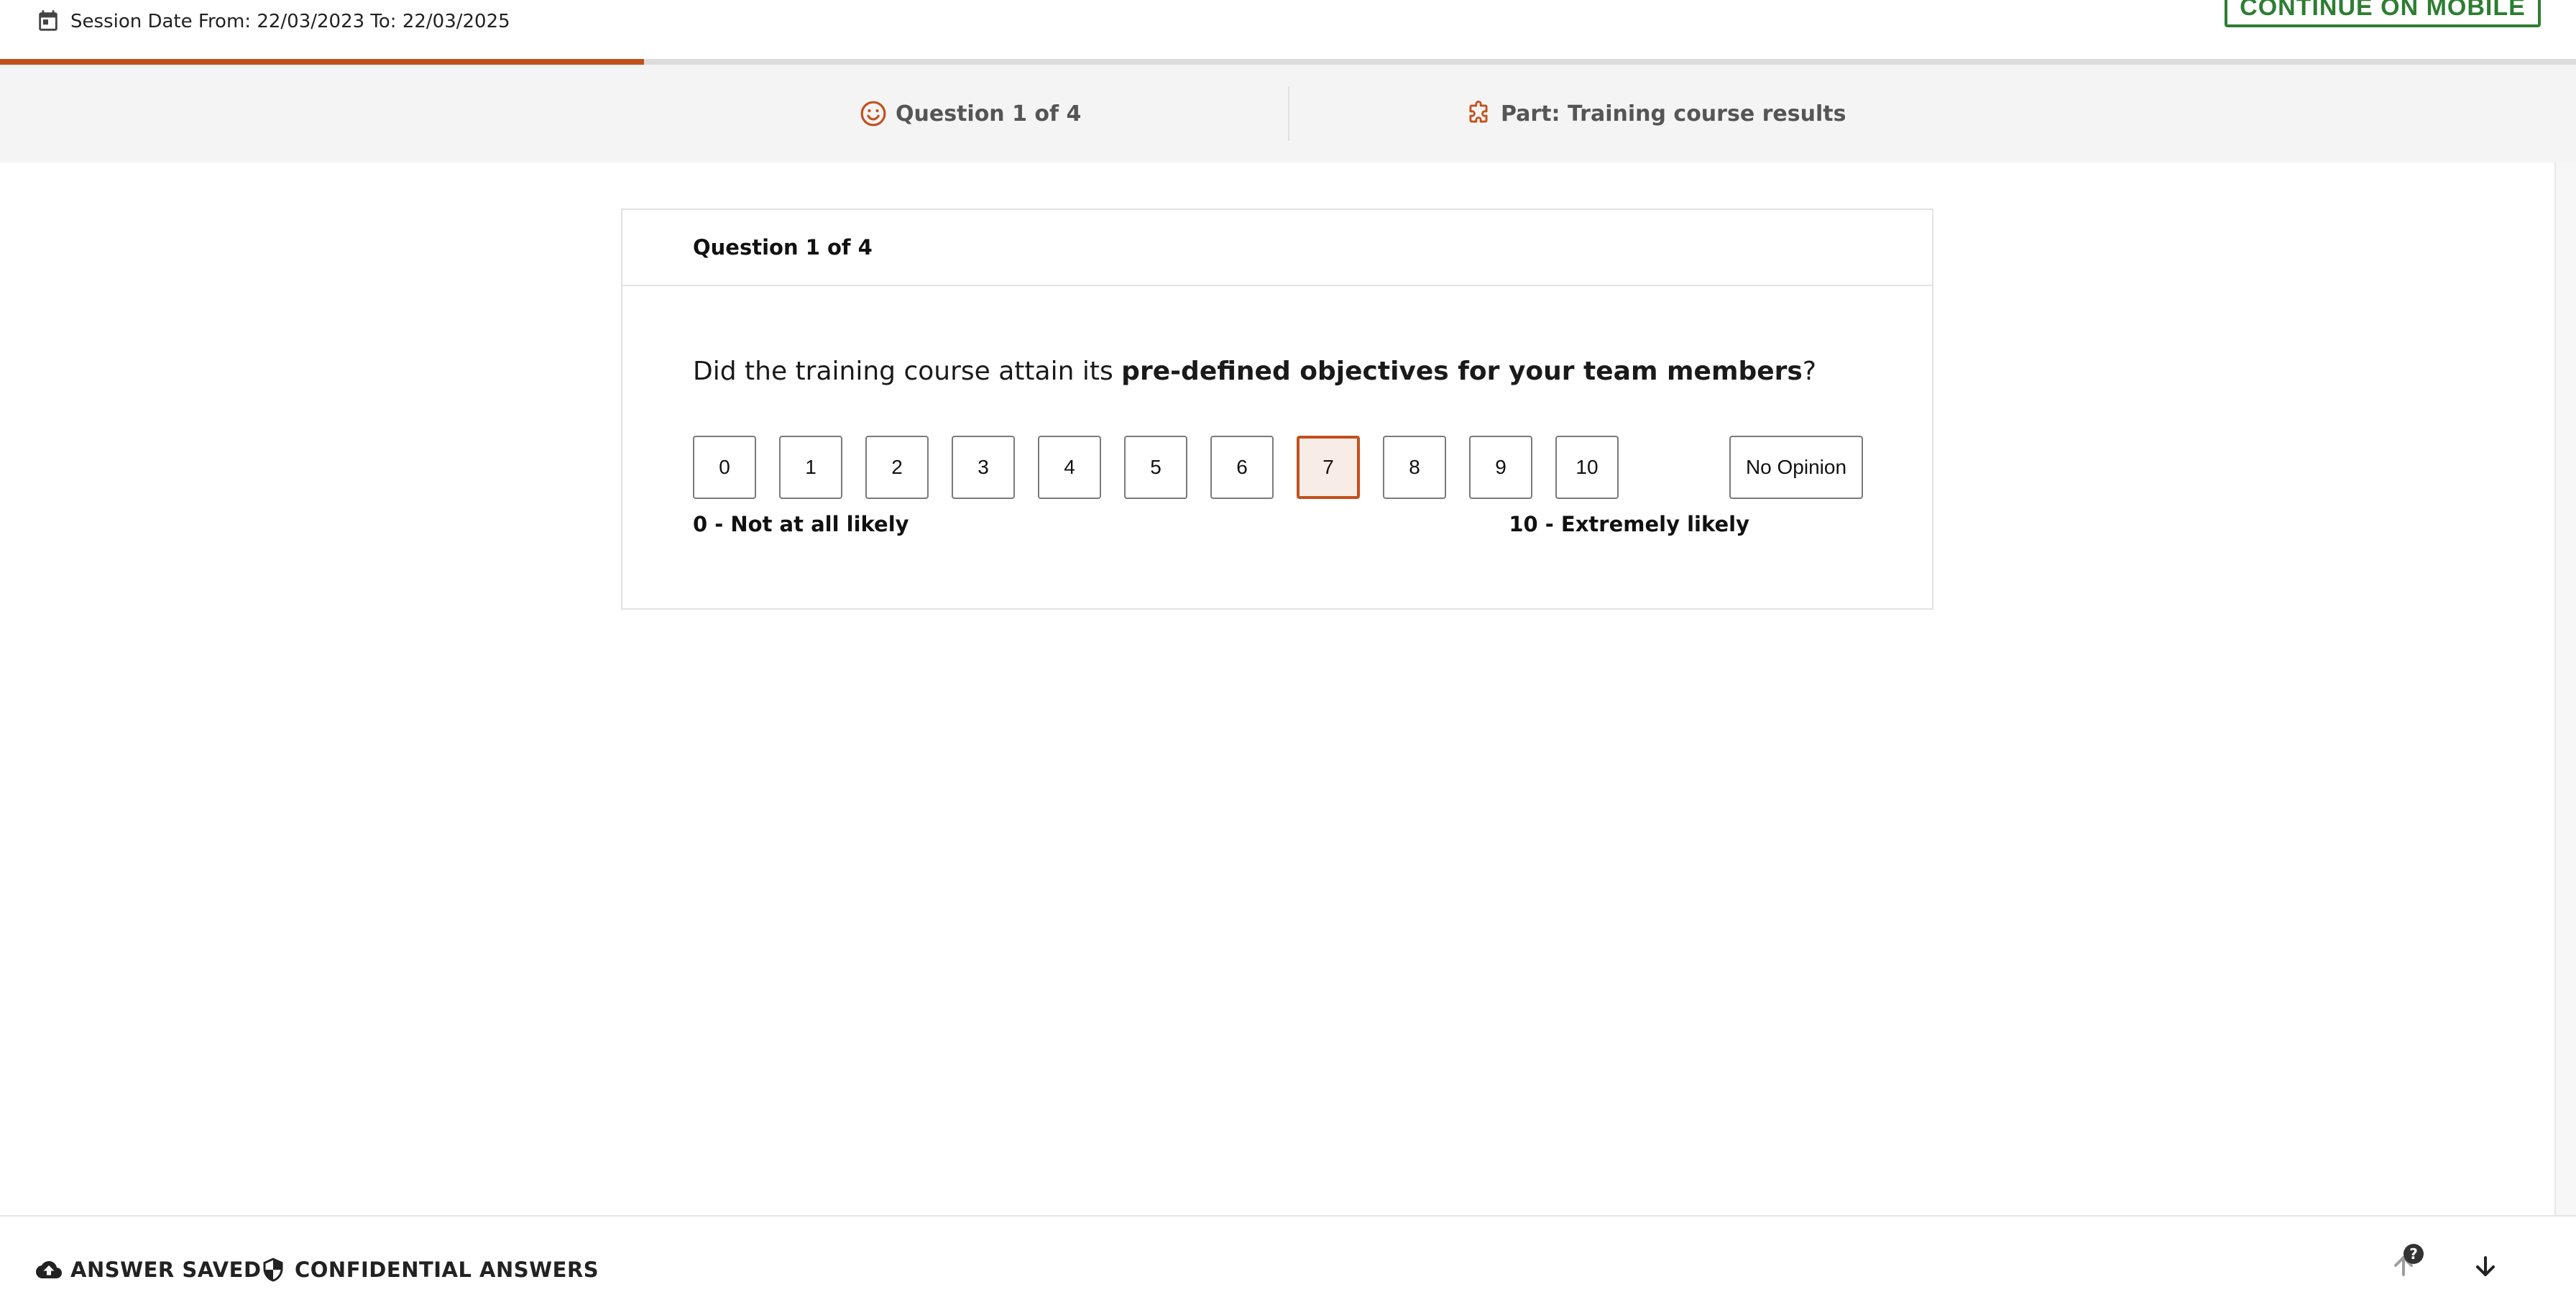 The width and height of the screenshot is (2576, 1310). What do you see at coordinates (2565, 688) in the screenshot?
I see `scrollbar` at bounding box center [2565, 688].